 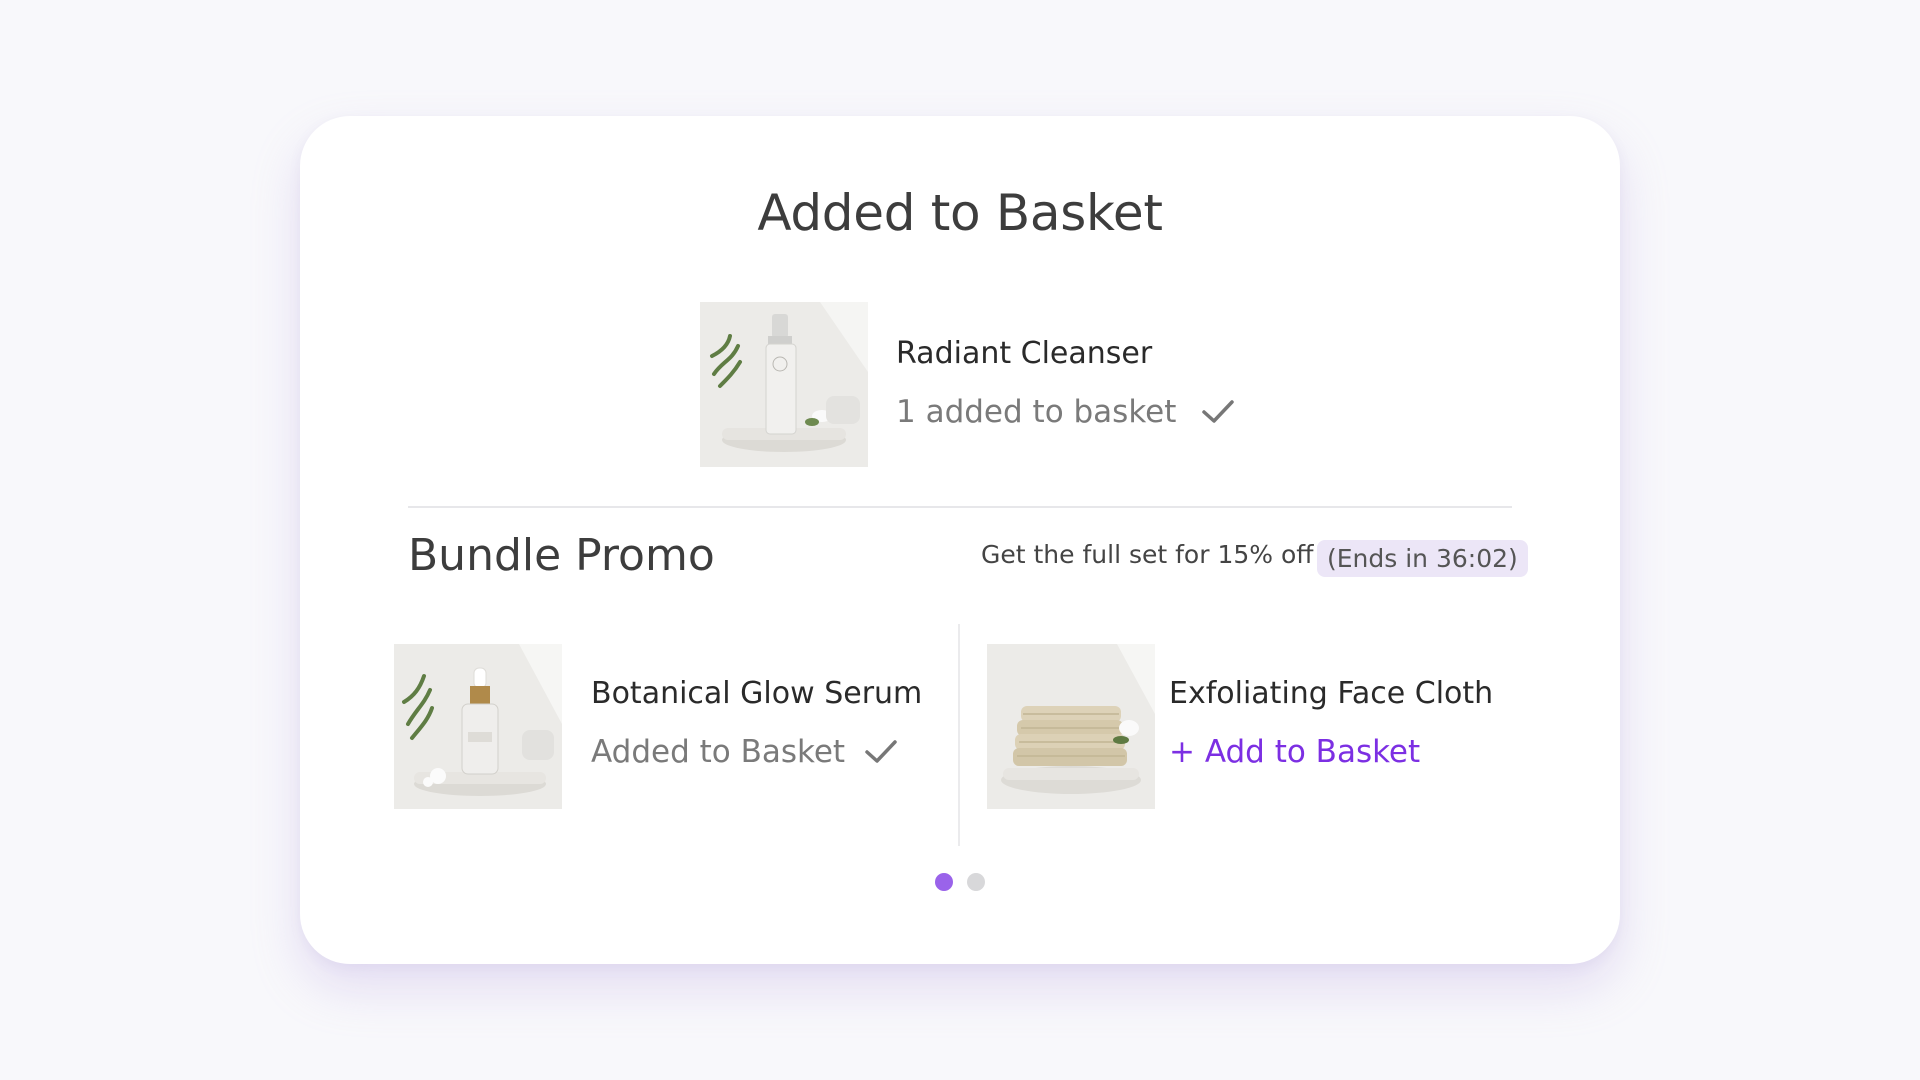 I want to click on section-divider, so click(x=960, y=507).